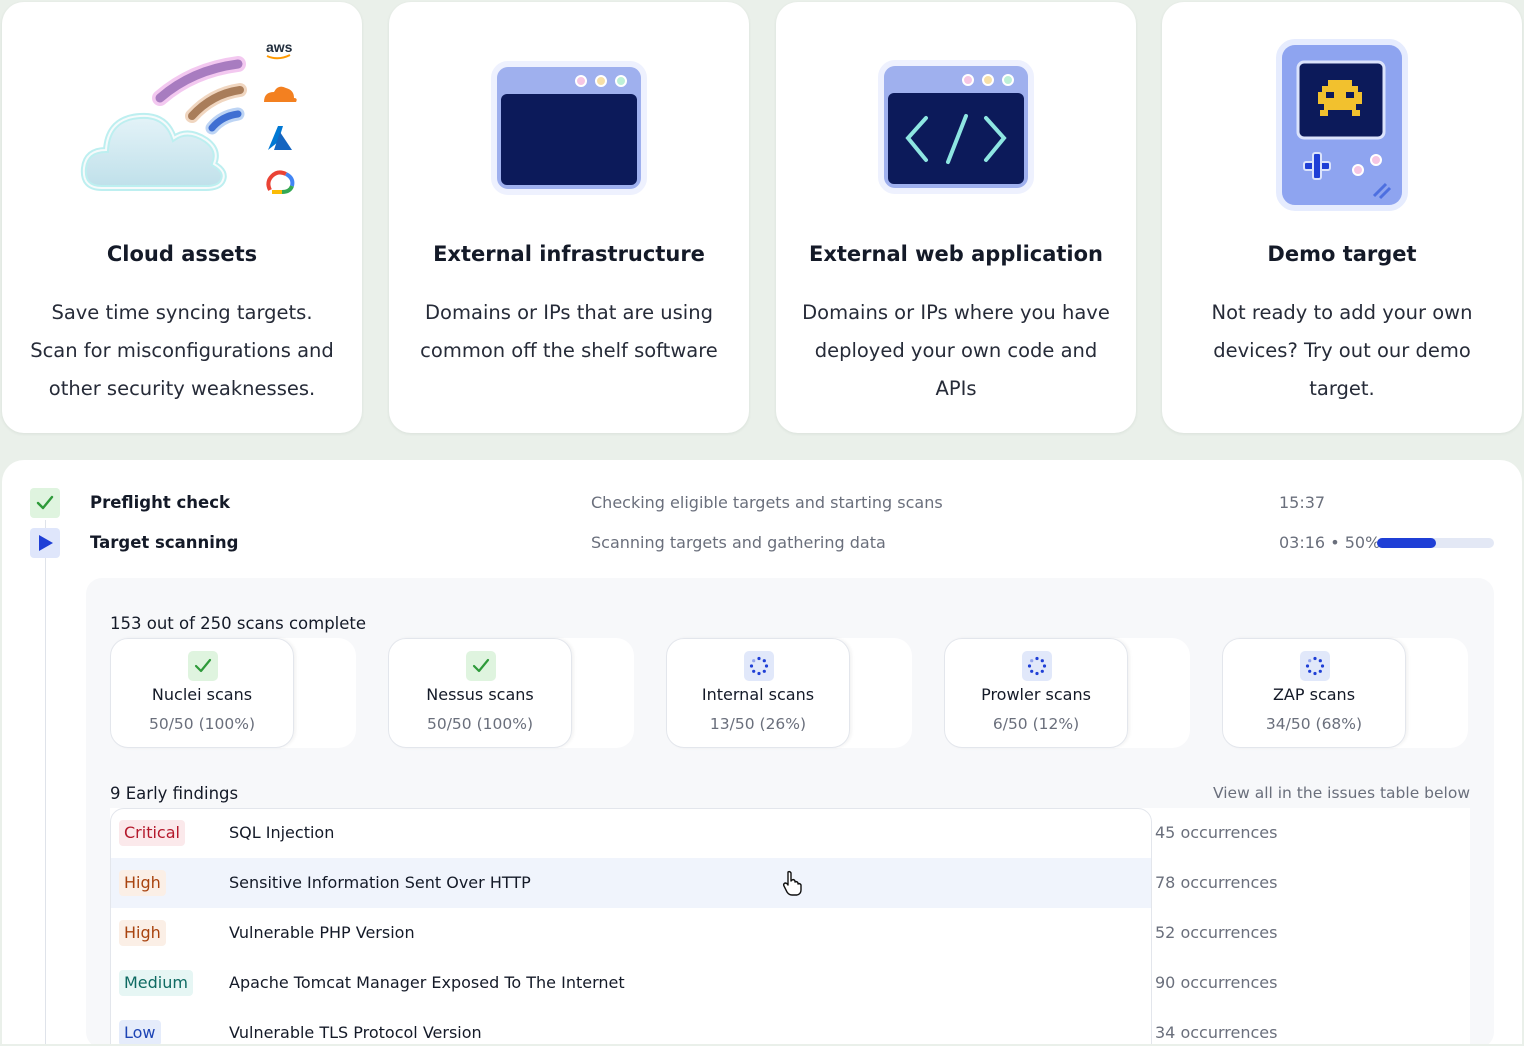 Image resolution: width=1524 pixels, height=1046 pixels. Describe the element at coordinates (1314, 724) in the screenshot. I see `scan-count: 34/50 (68%)` at that location.